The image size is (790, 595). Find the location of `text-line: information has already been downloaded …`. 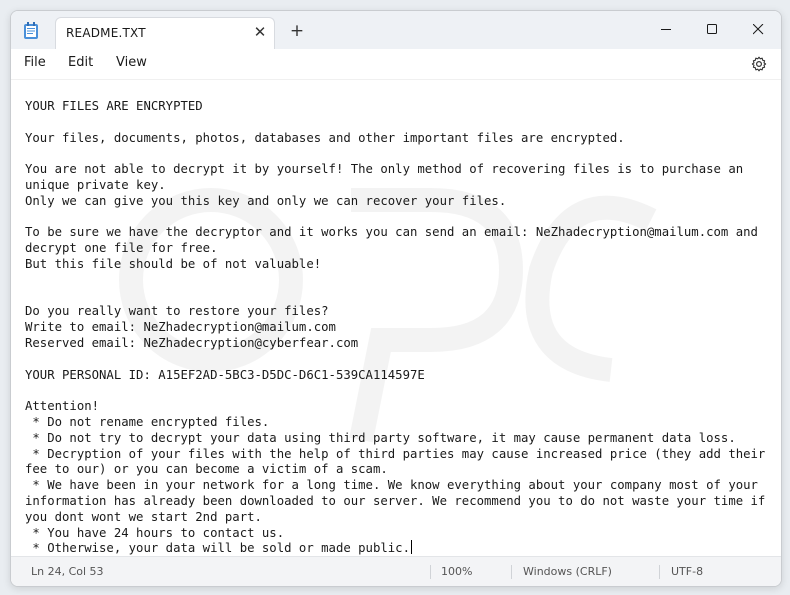

text-line: information has already been downloaded … is located at coordinates (395, 501).